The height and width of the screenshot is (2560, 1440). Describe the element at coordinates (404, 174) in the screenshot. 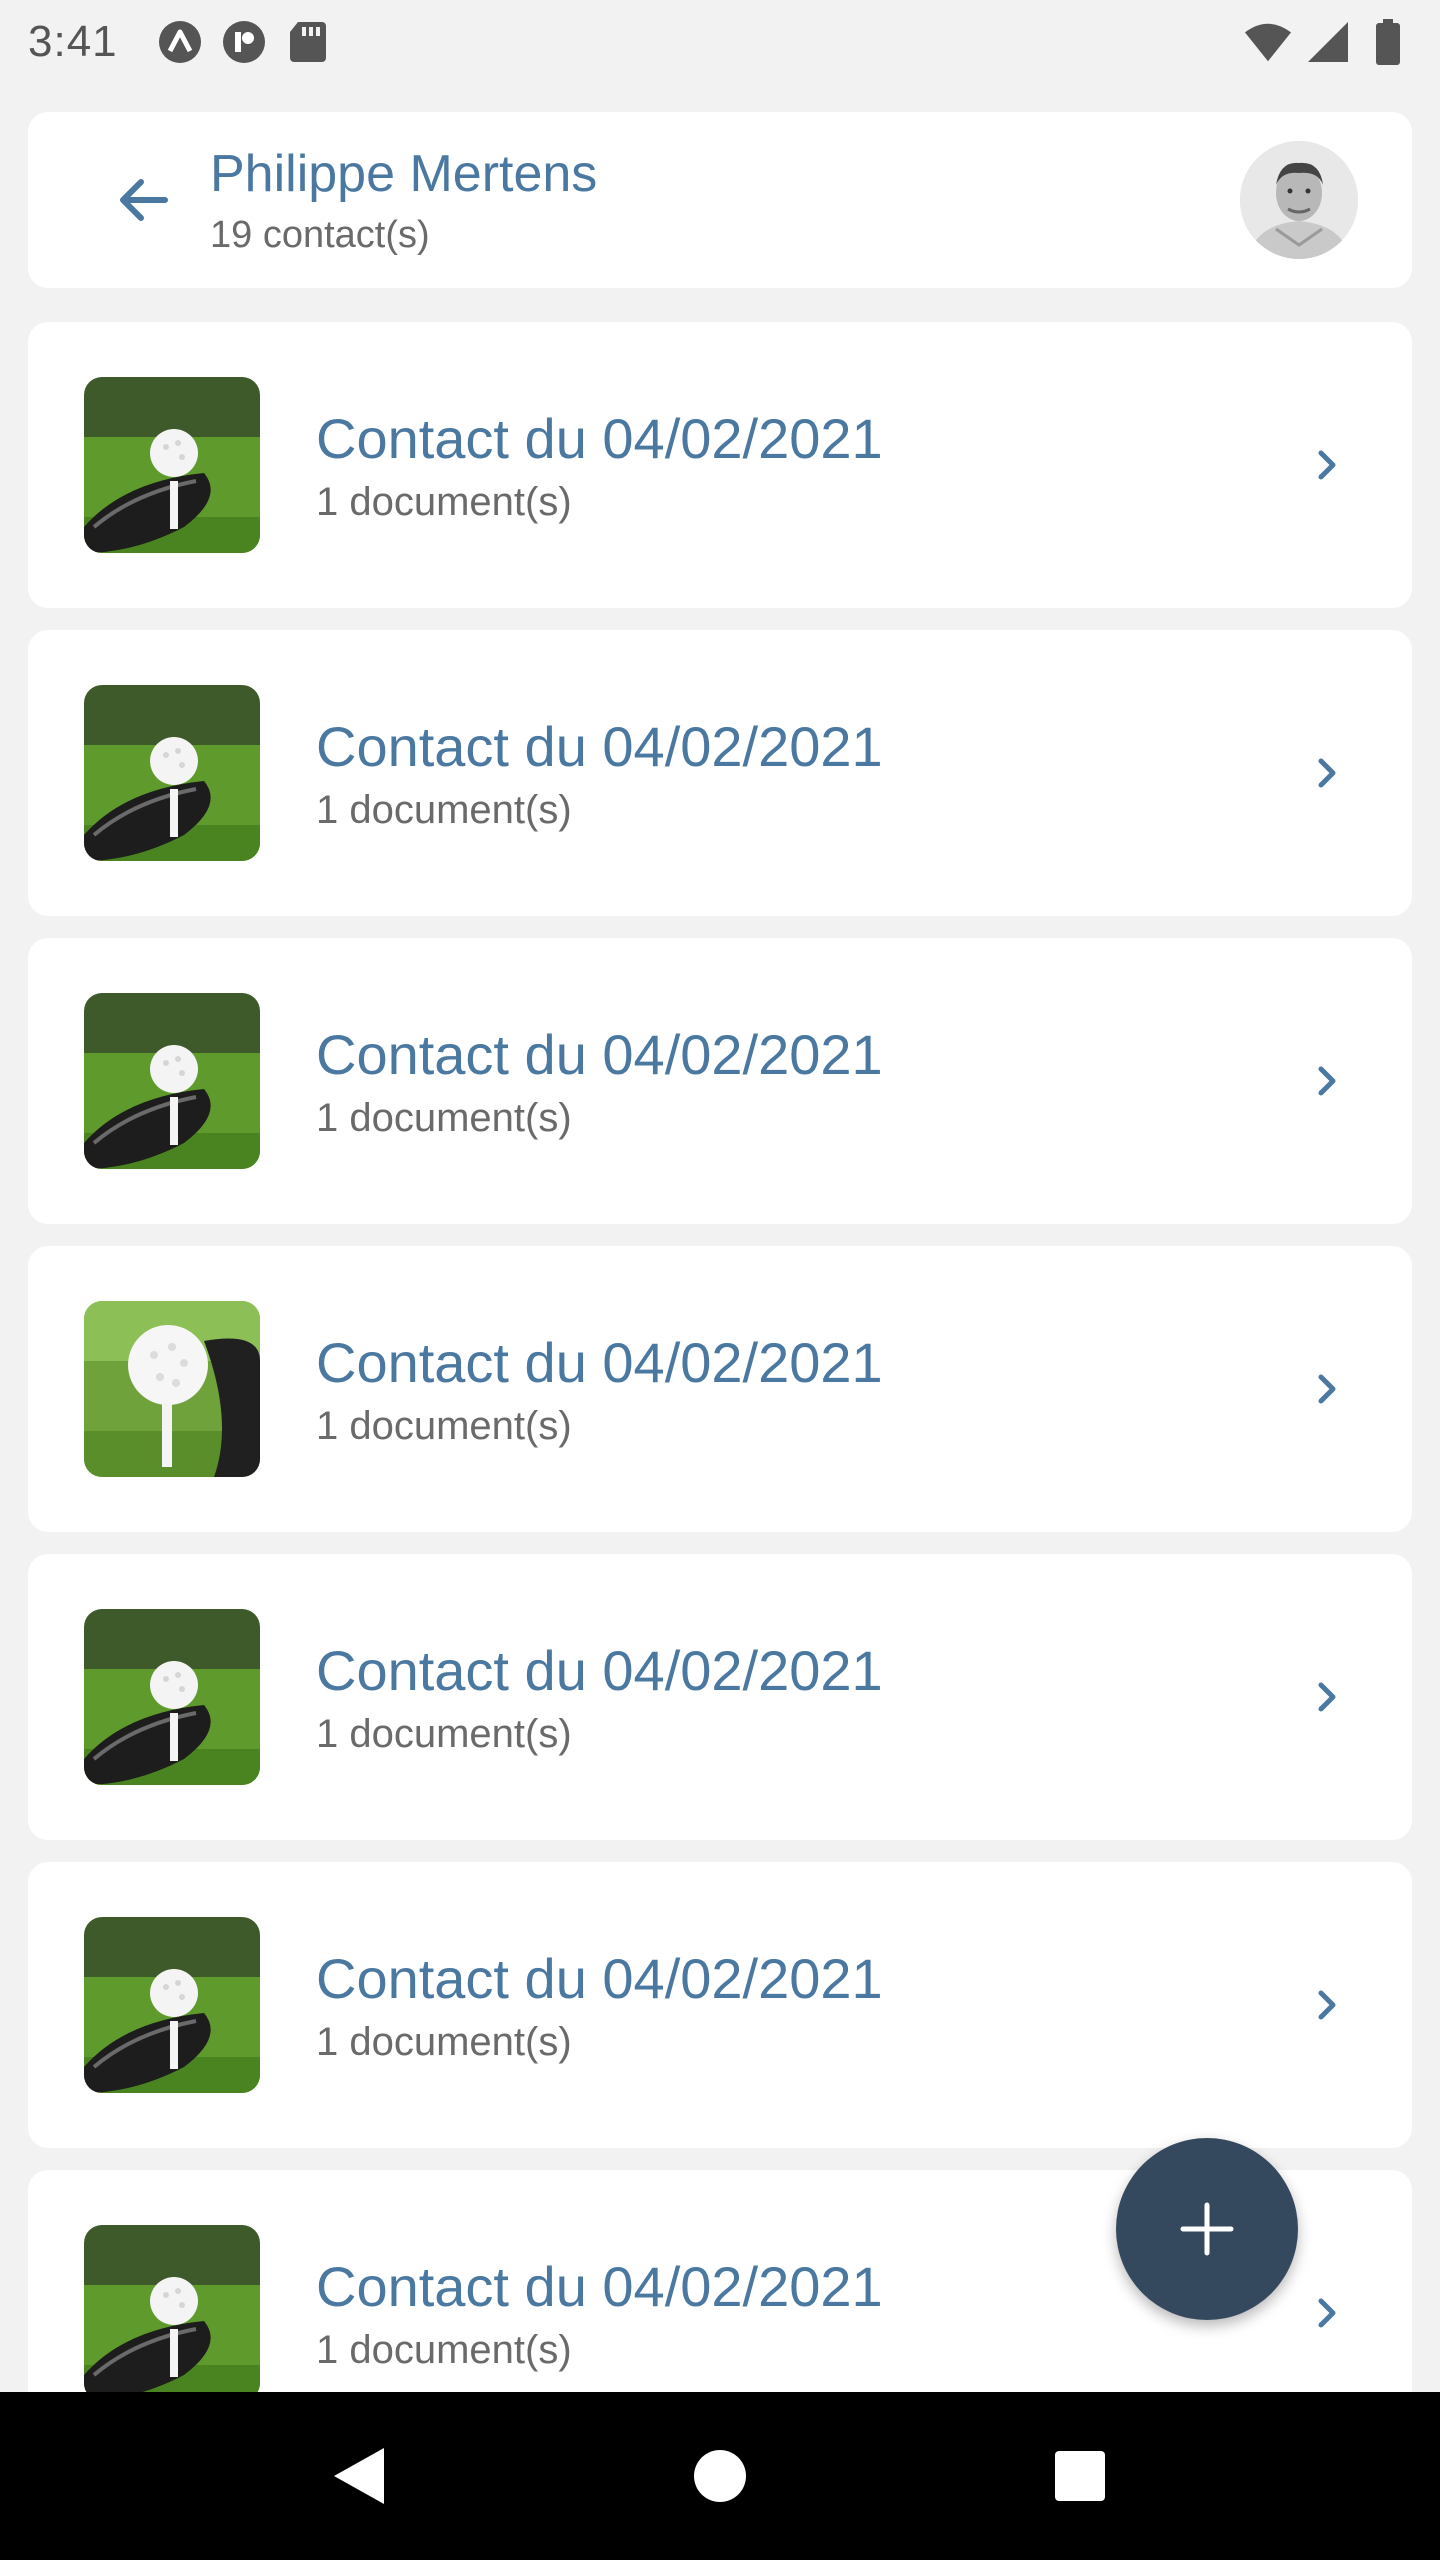

I see `page-title: Philippe Mertens` at that location.